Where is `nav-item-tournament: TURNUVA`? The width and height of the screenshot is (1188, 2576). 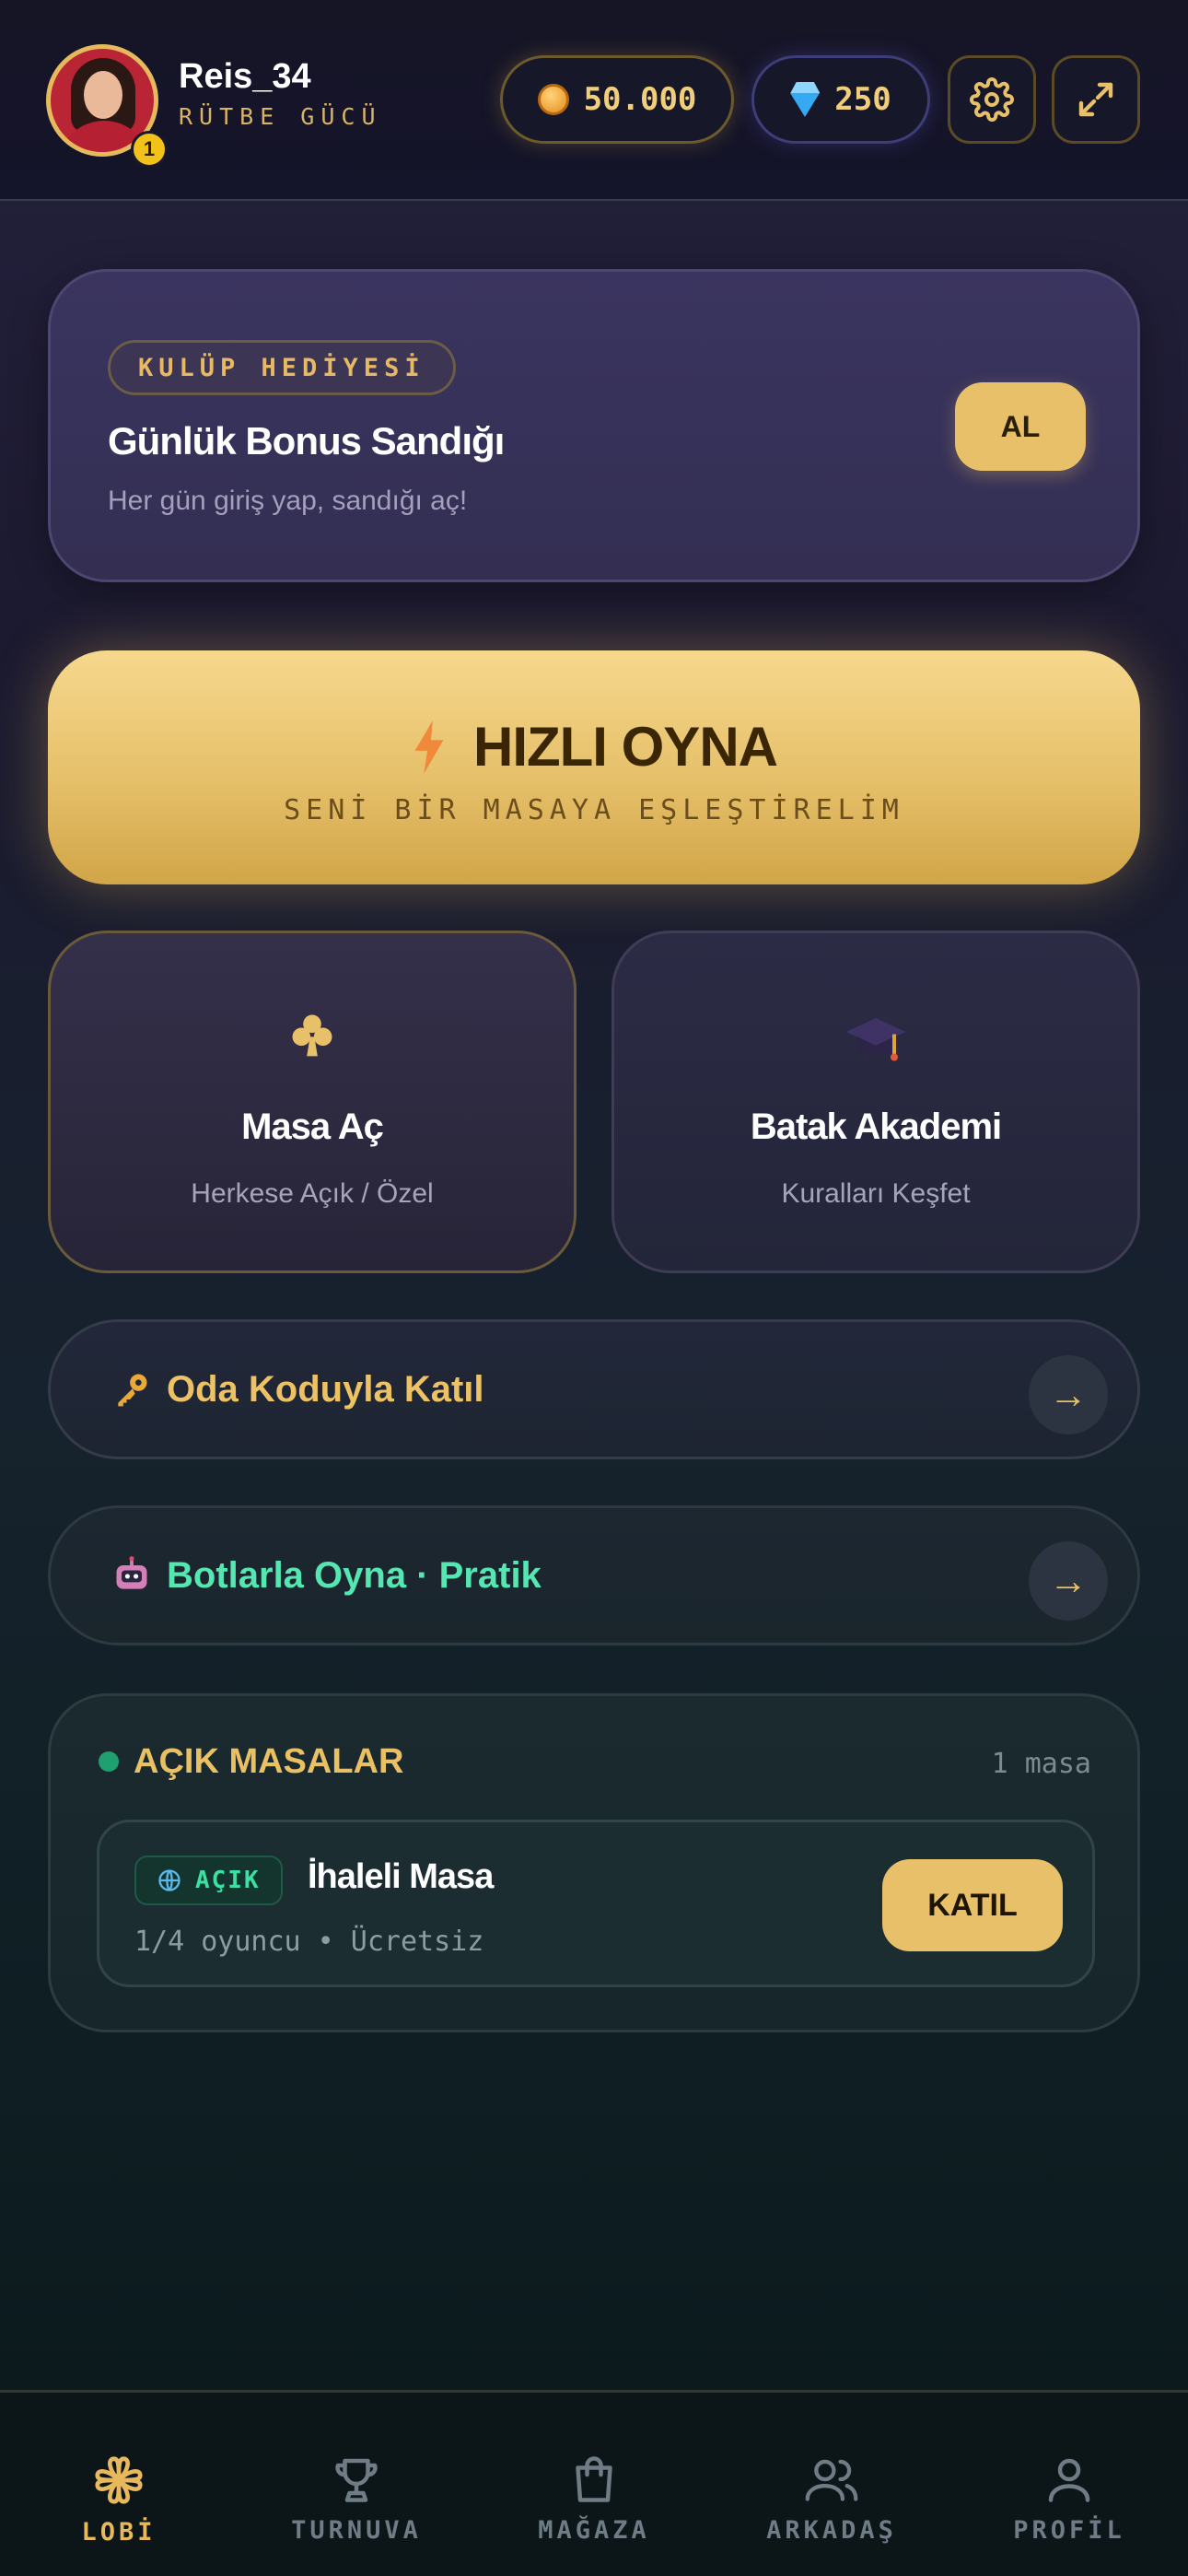
nav-item-tournament: TURNUVA is located at coordinates (356, 2484).